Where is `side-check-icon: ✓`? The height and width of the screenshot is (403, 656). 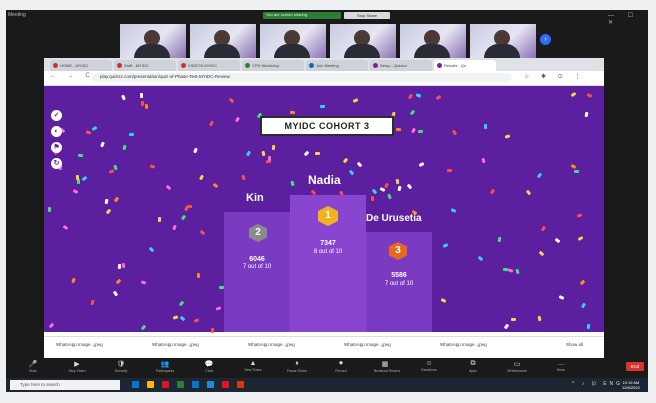
side-check-icon: ✓ is located at coordinates (56, 115).